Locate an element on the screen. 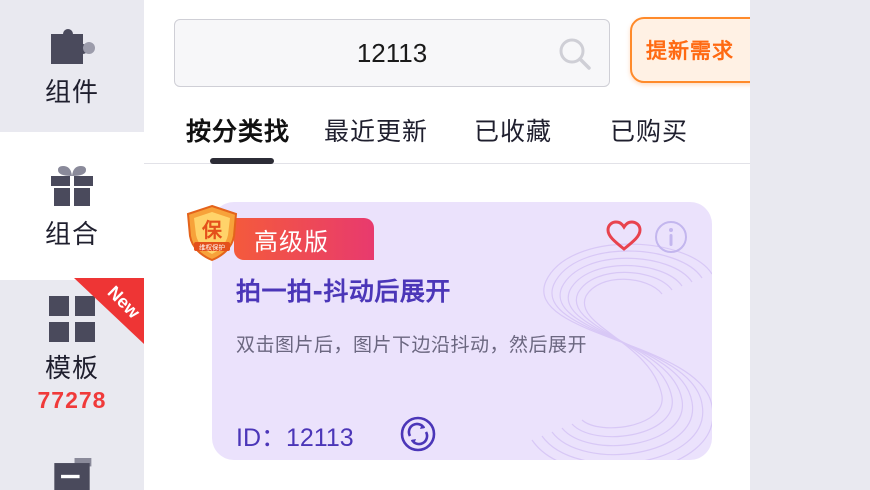 The image size is (870, 490). puzzle-icon is located at coordinates (73, 46).